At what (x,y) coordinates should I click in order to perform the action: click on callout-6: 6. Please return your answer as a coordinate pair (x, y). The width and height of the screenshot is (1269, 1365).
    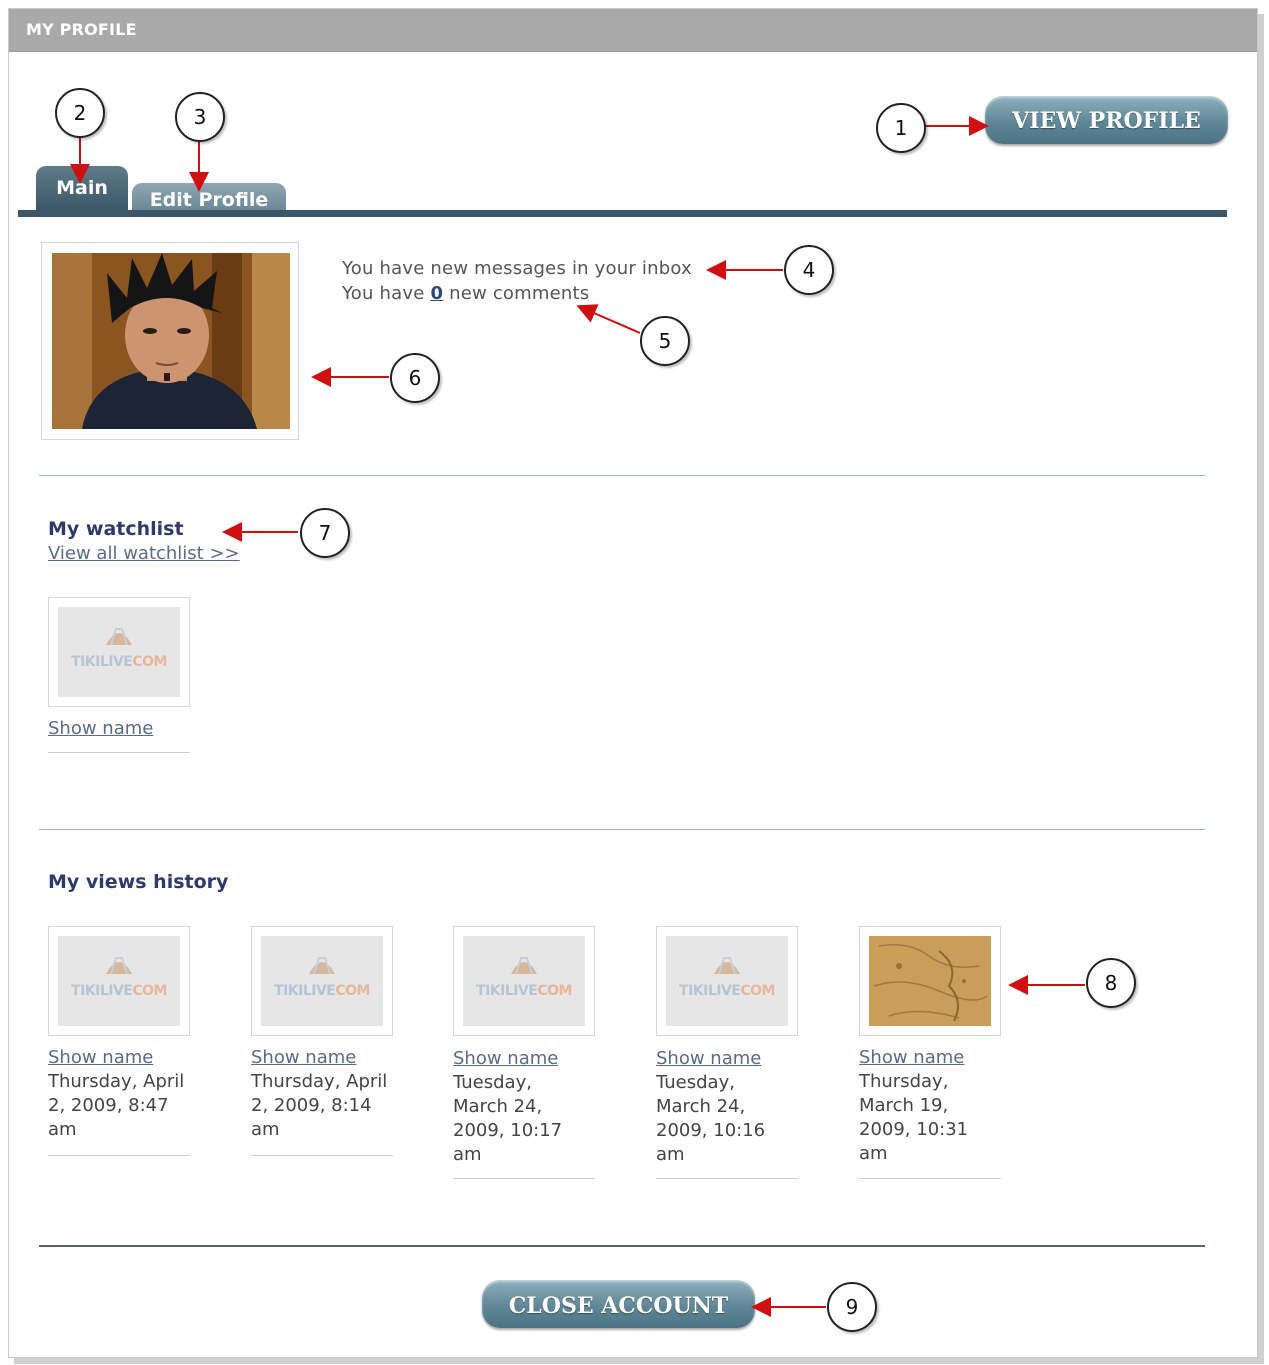
    Looking at the image, I should click on (415, 378).